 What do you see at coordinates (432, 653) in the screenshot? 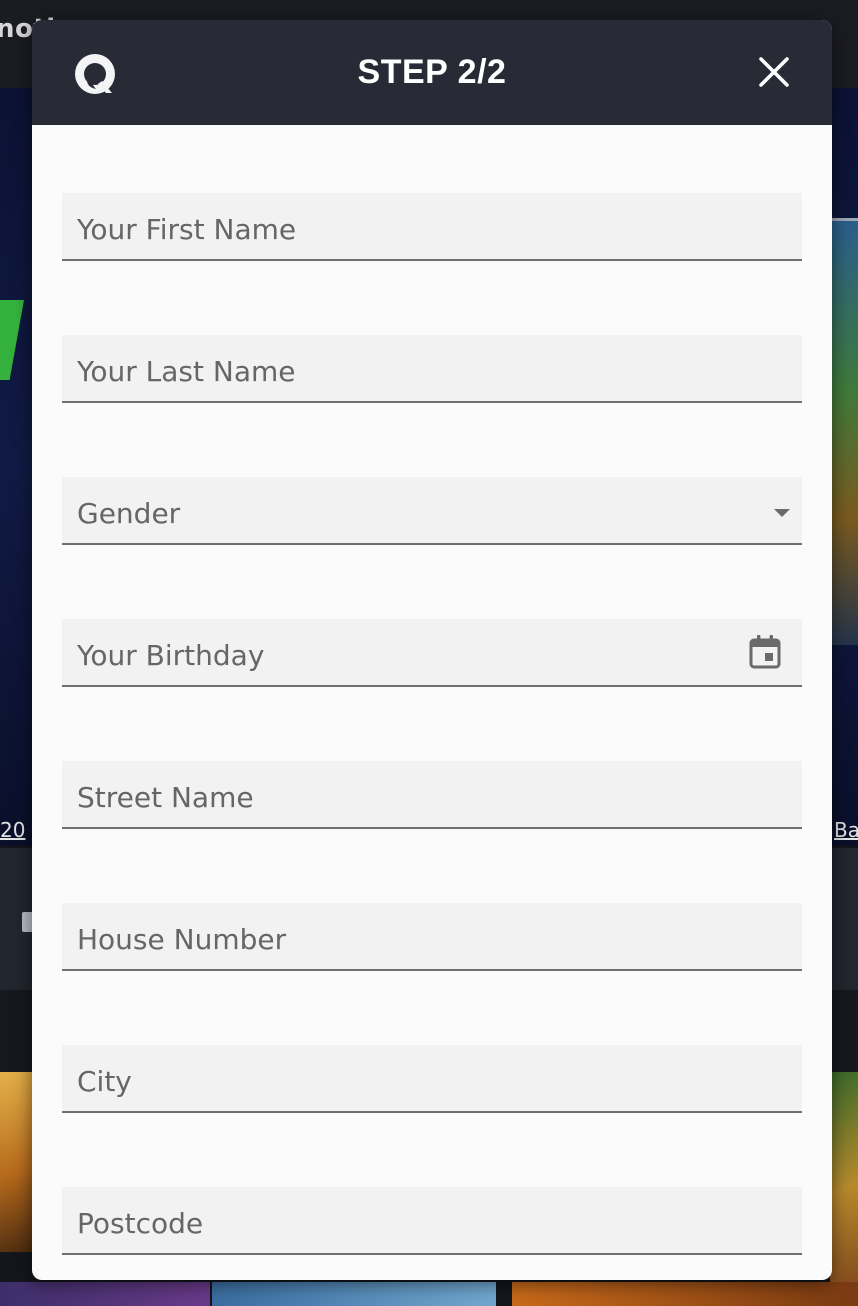
I see `birthday-field: Your Birthday` at bounding box center [432, 653].